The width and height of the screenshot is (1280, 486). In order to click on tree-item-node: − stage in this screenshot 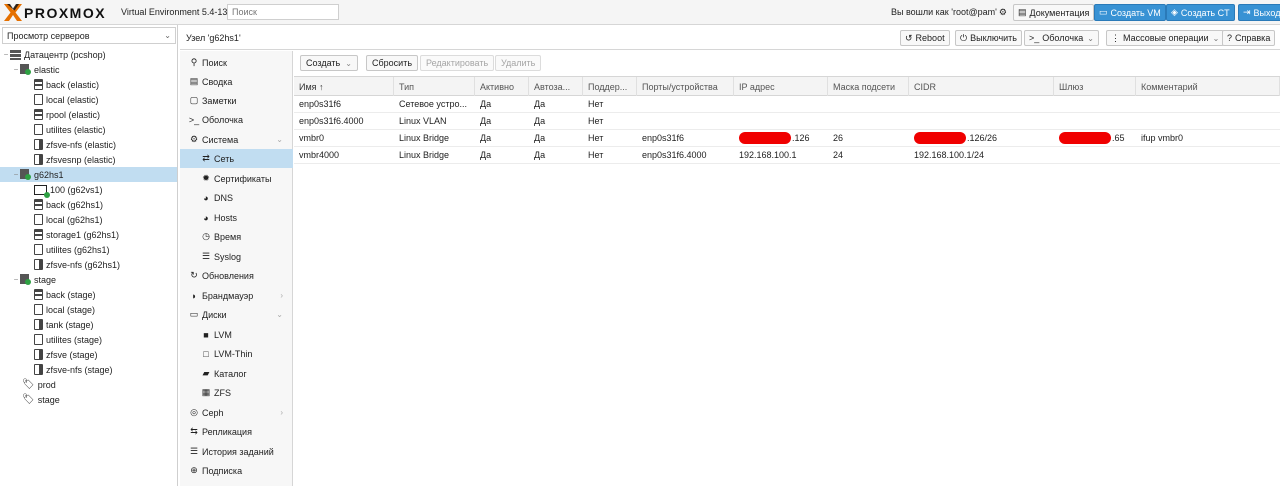, I will do `click(88, 279)`.